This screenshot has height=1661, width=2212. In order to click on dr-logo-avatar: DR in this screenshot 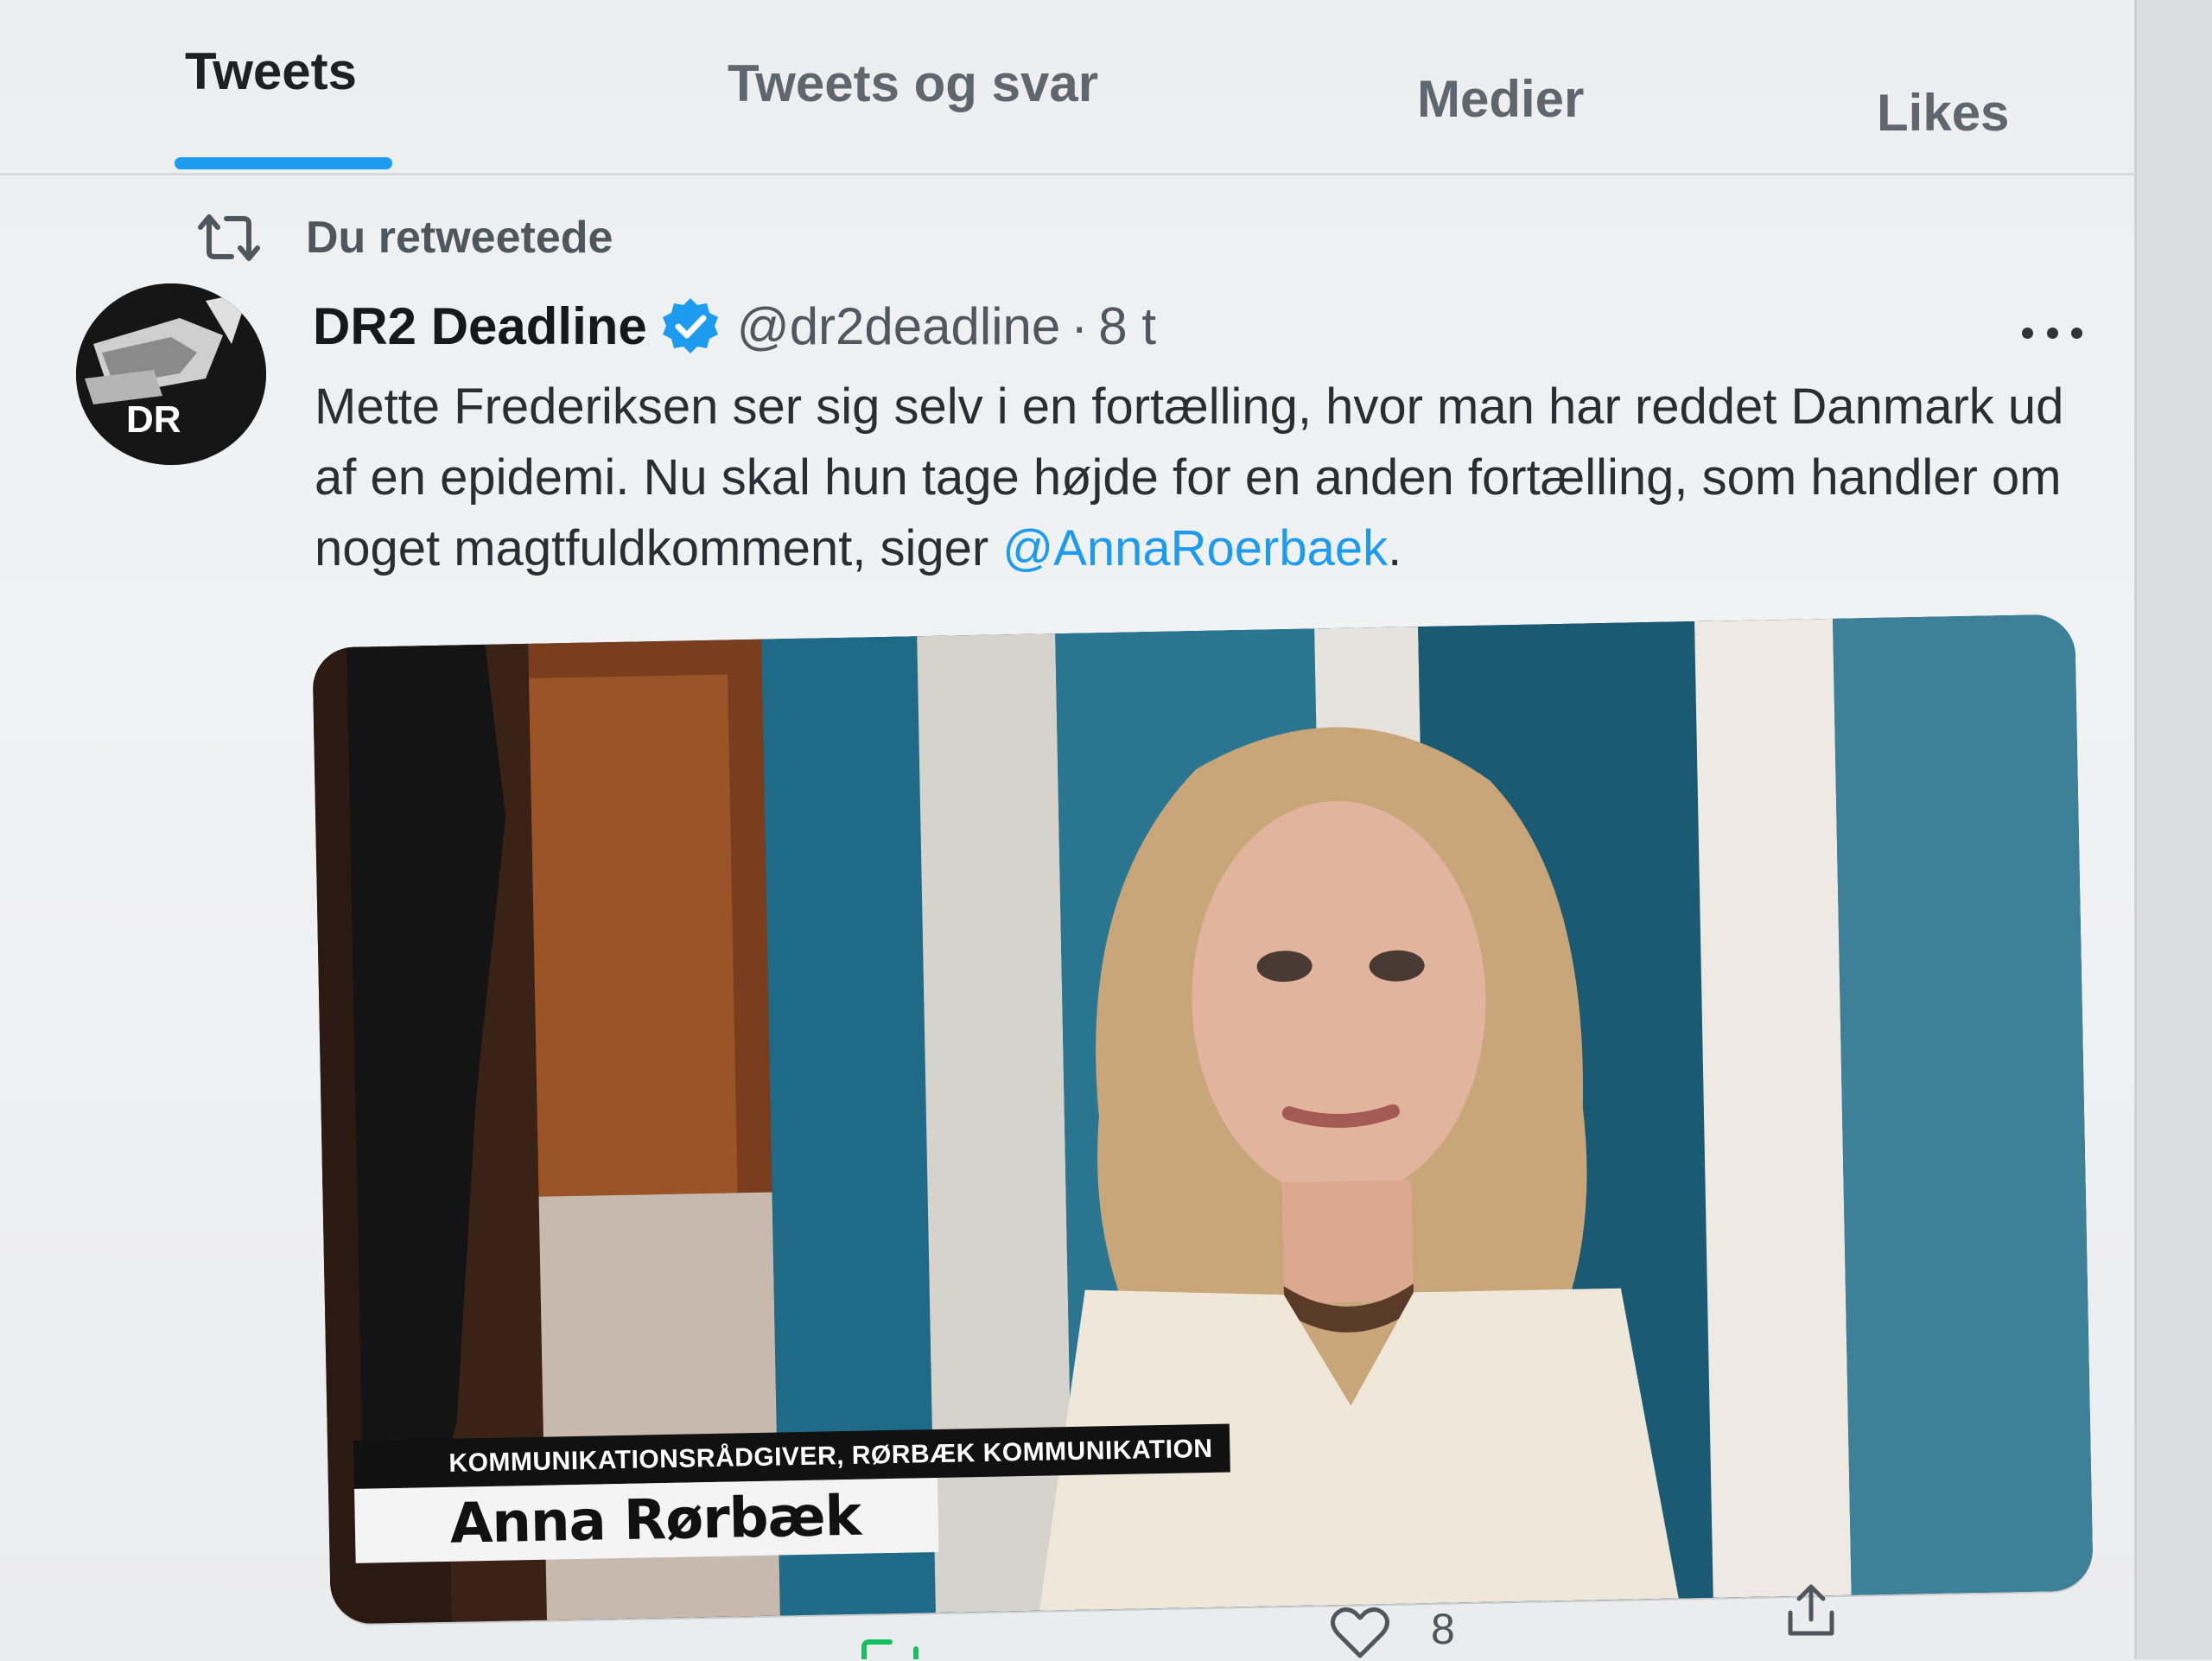, I will do `click(171, 374)`.